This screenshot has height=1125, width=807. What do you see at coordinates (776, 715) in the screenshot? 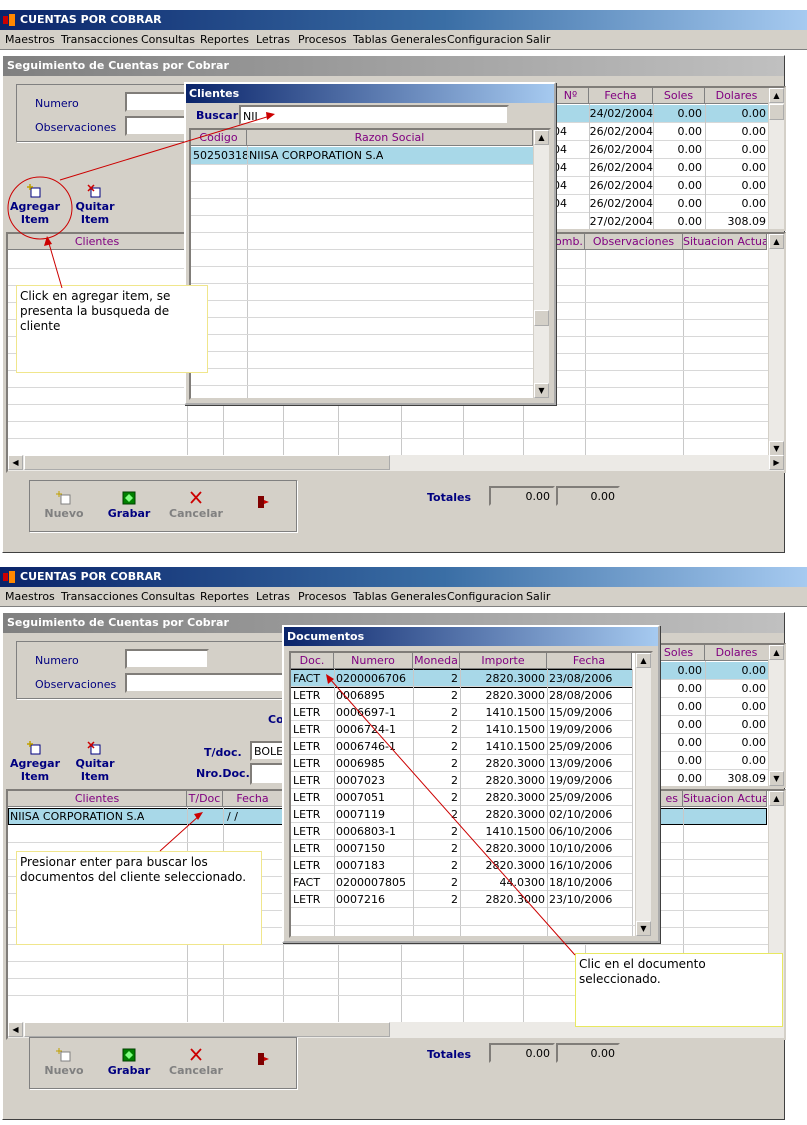
I see `vertical-scrollbar: ▲ ▼` at bounding box center [776, 715].